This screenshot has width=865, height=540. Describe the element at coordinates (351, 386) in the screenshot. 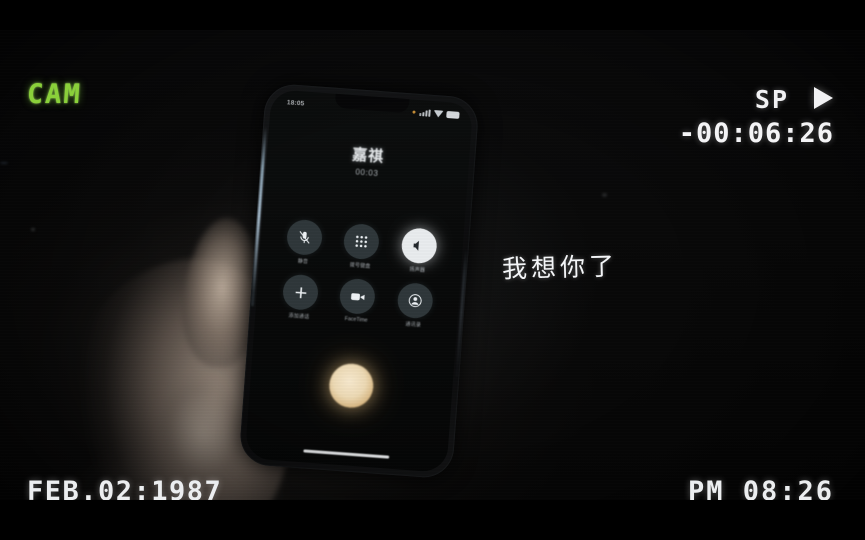

I see `end-call-button` at that location.